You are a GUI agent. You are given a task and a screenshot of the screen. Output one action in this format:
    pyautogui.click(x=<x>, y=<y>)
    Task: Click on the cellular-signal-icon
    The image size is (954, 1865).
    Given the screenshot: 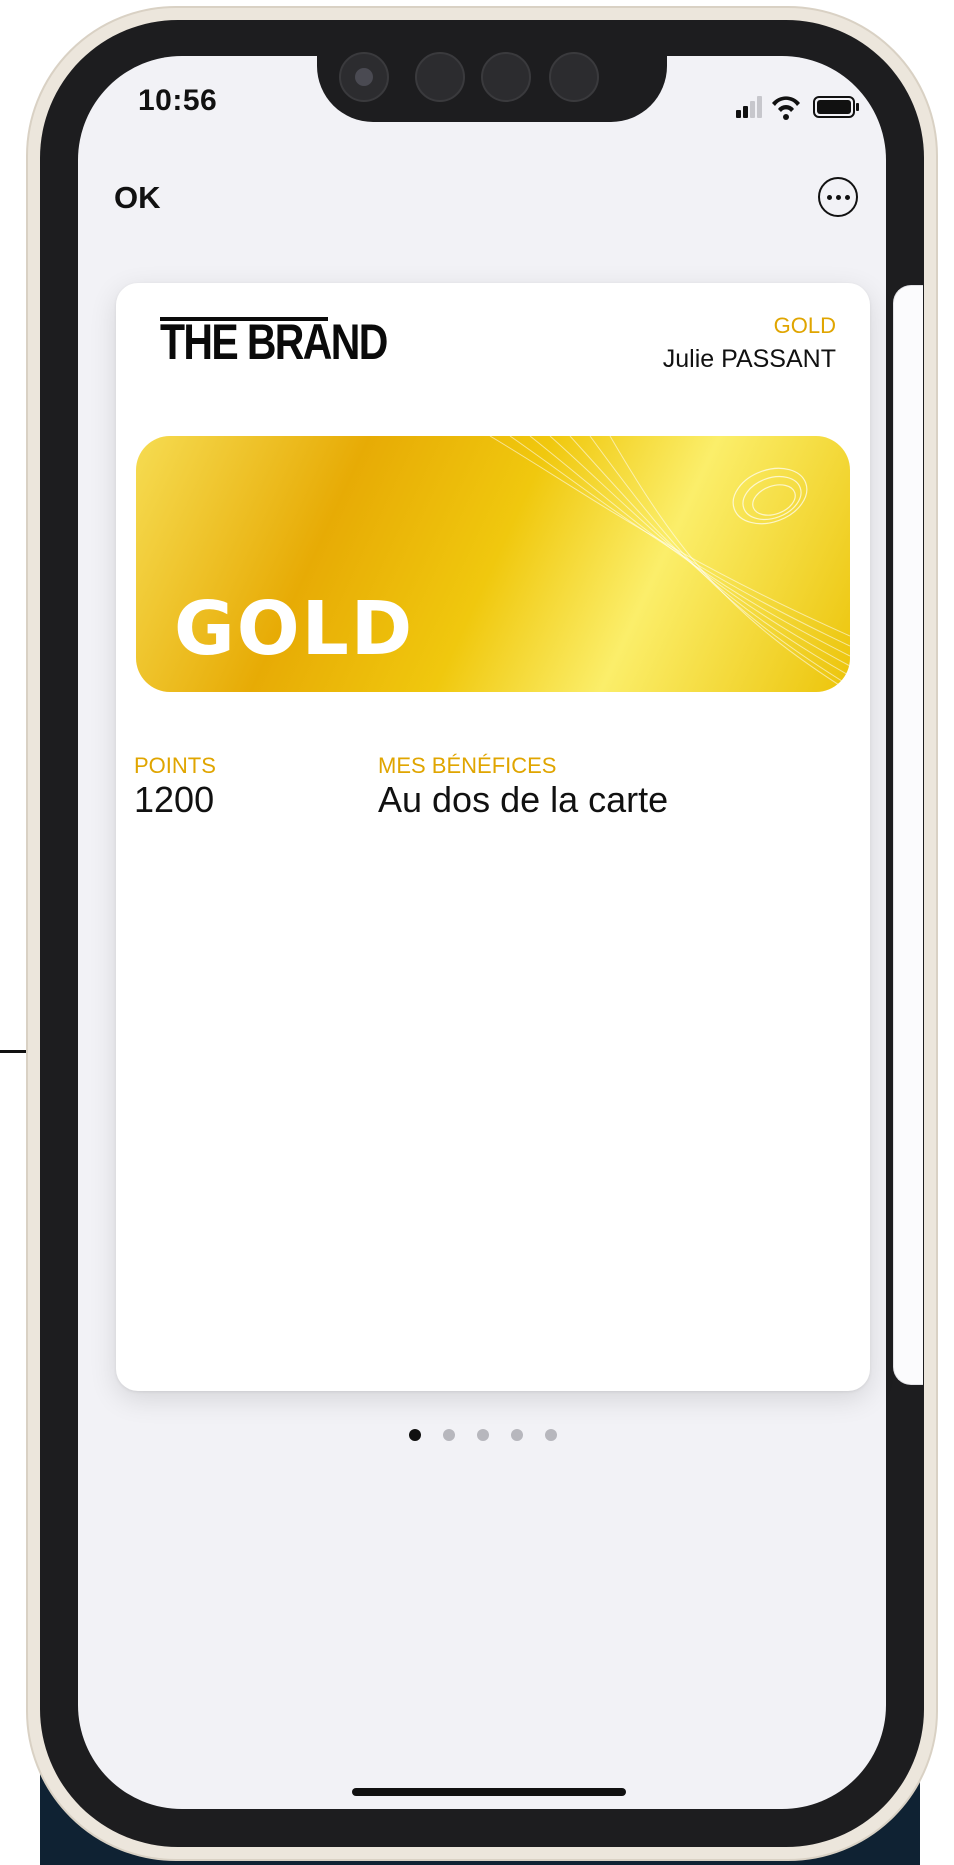 What is the action you would take?
    pyautogui.click(x=749, y=107)
    